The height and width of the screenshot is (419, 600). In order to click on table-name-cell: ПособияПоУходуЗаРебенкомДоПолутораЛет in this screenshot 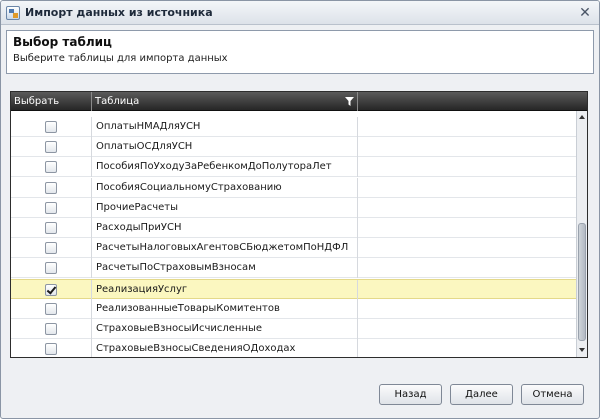, I will do `click(225, 167)`.